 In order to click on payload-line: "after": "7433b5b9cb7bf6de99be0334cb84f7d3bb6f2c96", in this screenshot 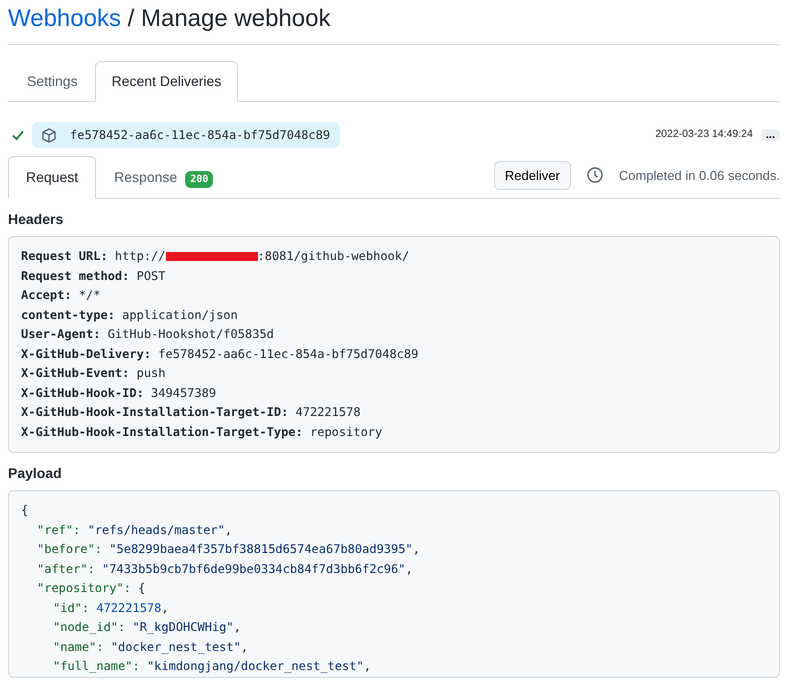, I will do `click(225, 569)`.